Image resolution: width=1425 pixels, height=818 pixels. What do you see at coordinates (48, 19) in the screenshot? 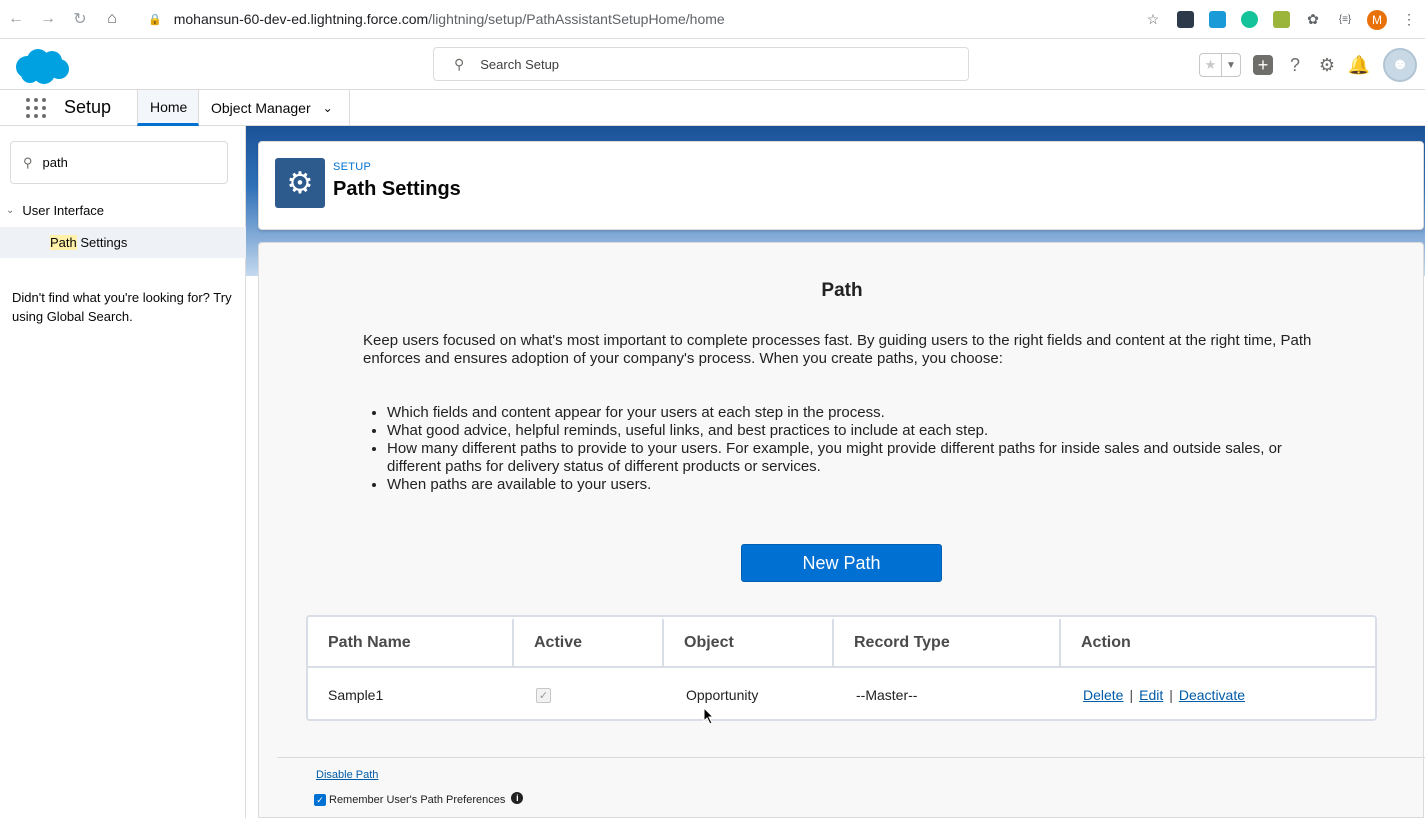
I see `forward-icon: →` at bounding box center [48, 19].